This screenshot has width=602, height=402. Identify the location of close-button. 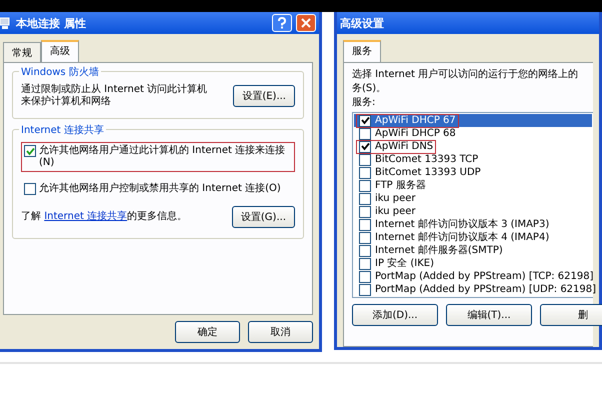
(306, 23).